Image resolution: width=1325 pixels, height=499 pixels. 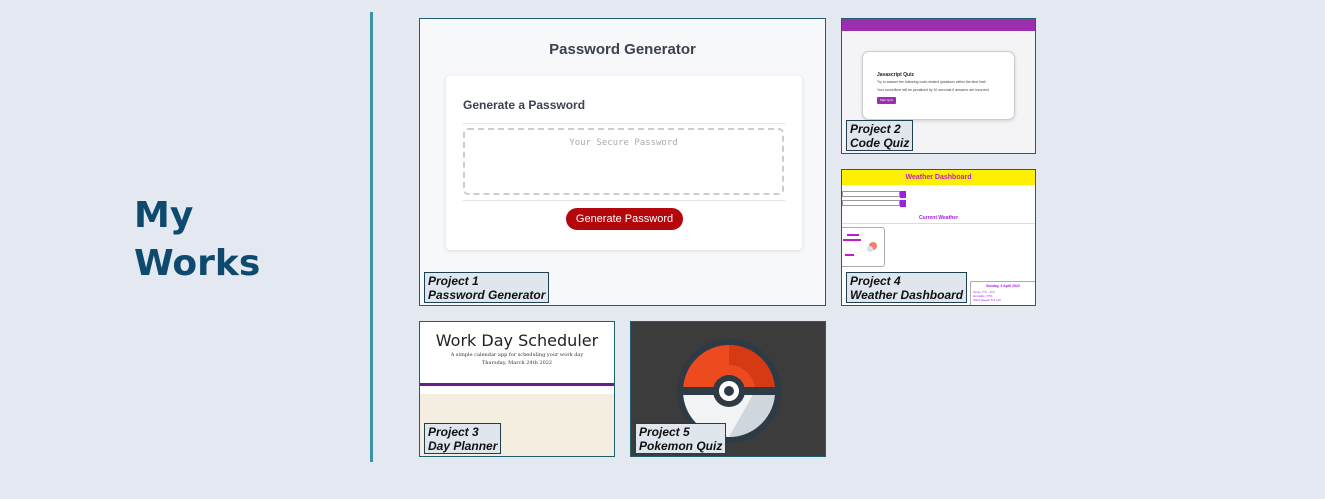 What do you see at coordinates (197, 239) in the screenshot?
I see `section-title: My Works` at bounding box center [197, 239].